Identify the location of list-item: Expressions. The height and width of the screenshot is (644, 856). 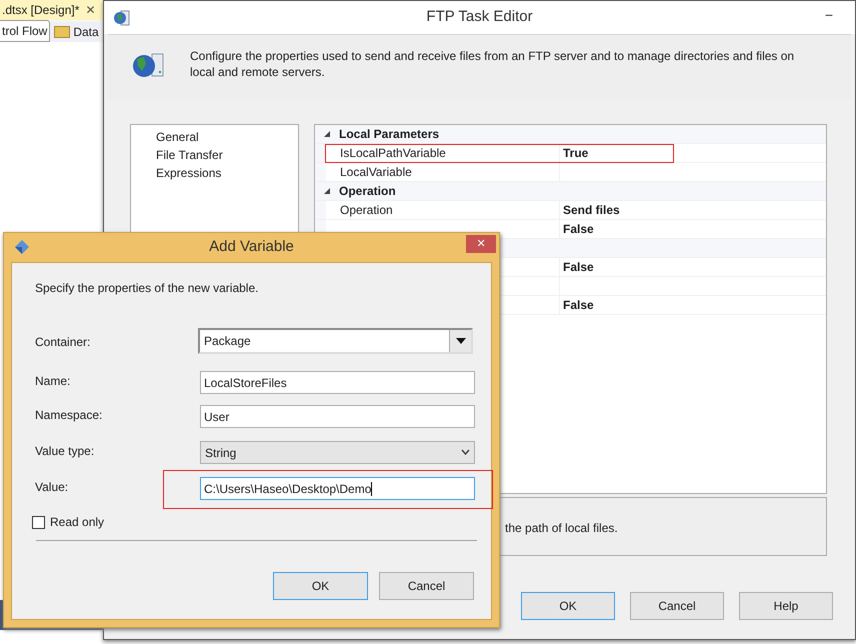
(214, 173).